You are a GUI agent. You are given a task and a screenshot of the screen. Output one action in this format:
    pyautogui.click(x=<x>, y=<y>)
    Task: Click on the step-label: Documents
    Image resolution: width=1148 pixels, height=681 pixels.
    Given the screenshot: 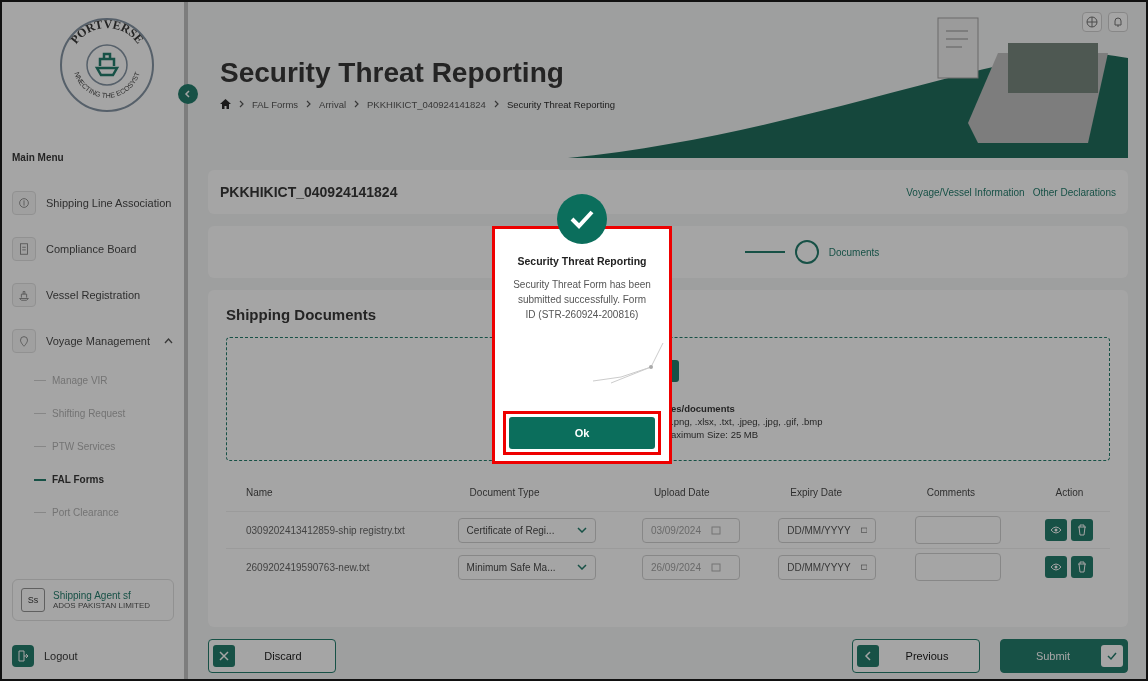 What is the action you would take?
    pyautogui.click(x=854, y=252)
    